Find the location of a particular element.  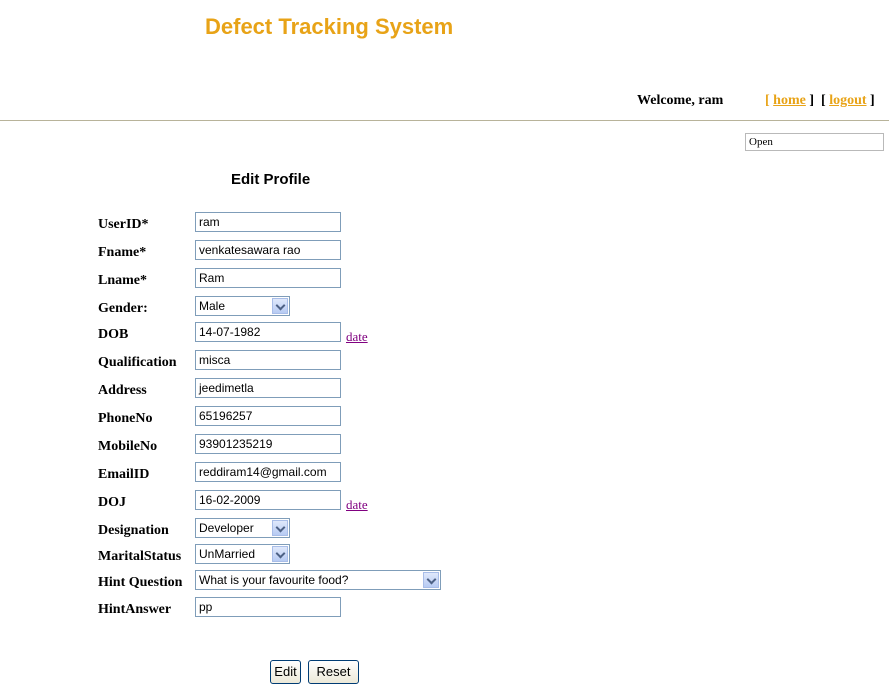

gender-label: Gender: is located at coordinates (123, 308).